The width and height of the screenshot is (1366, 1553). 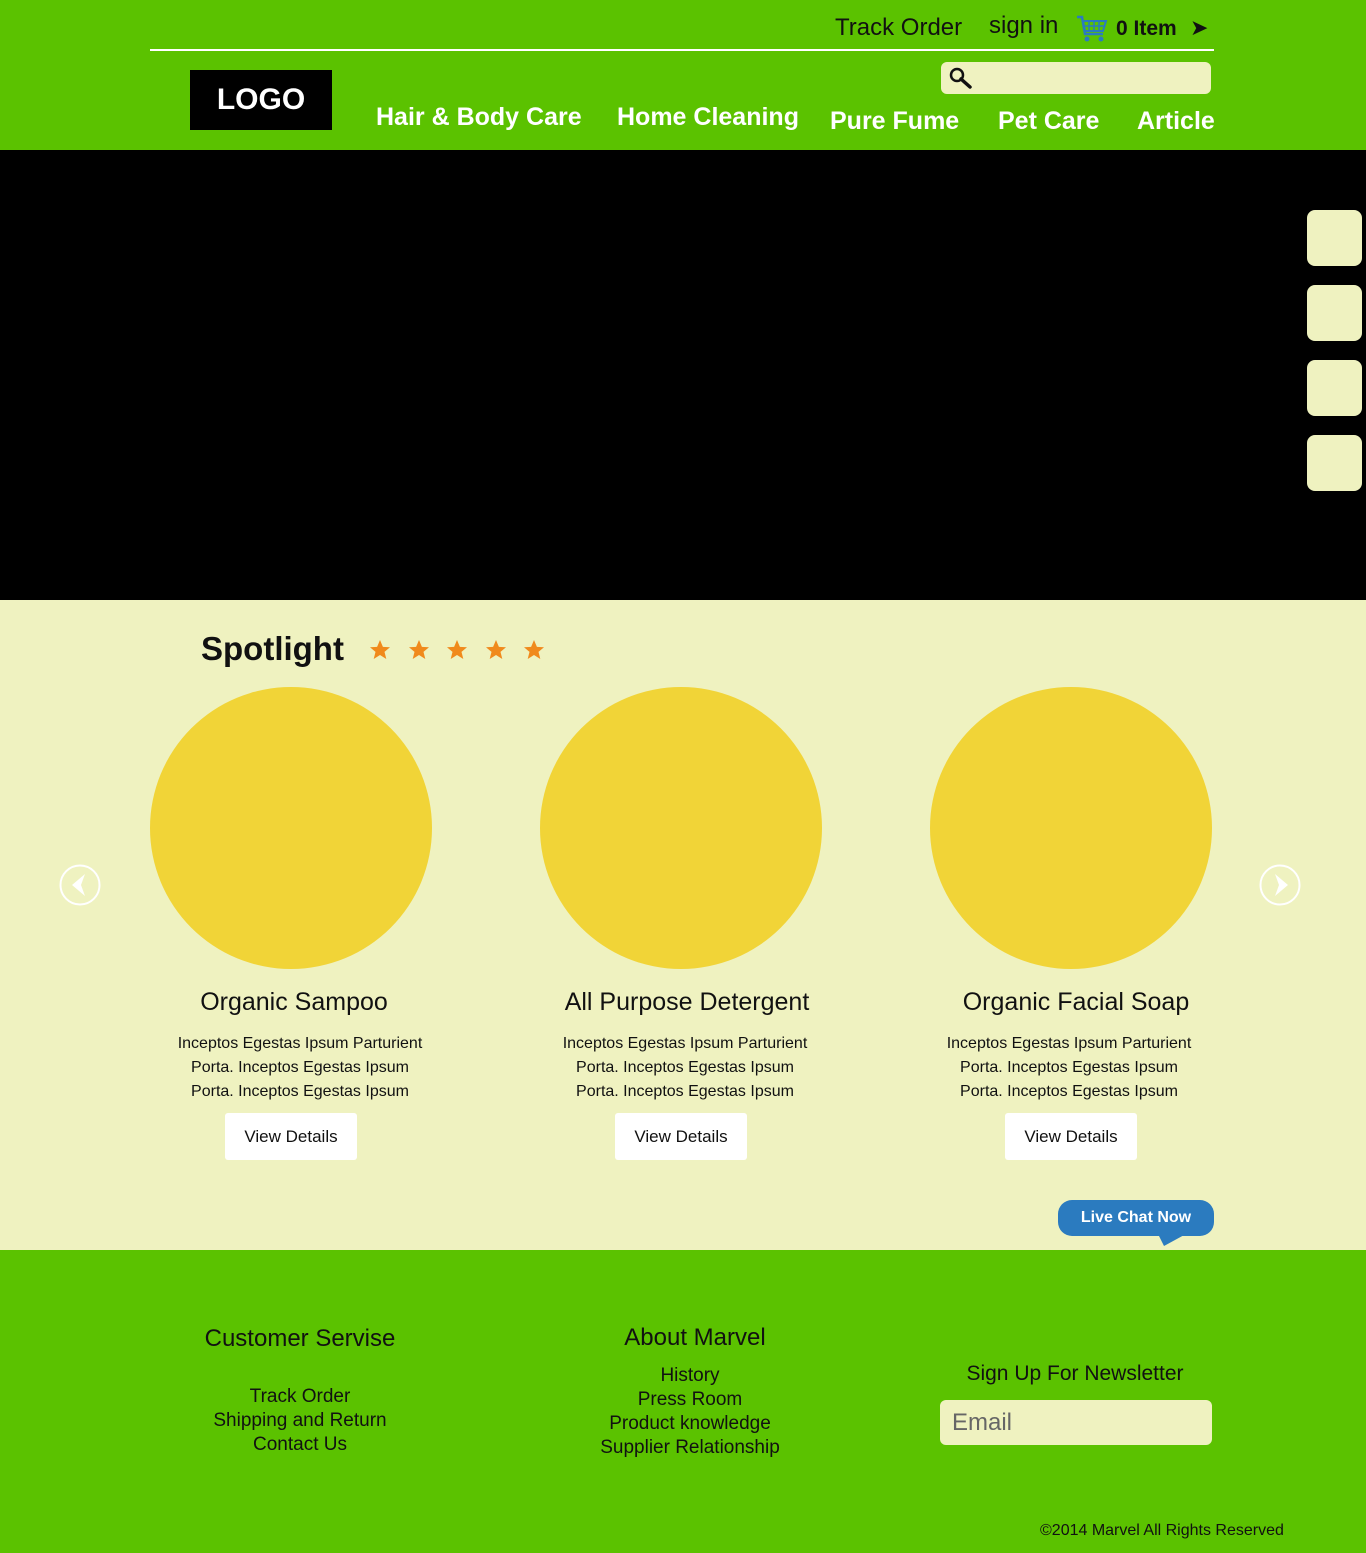 I want to click on footer-link-track-order: Track Order, so click(x=300, y=1397).